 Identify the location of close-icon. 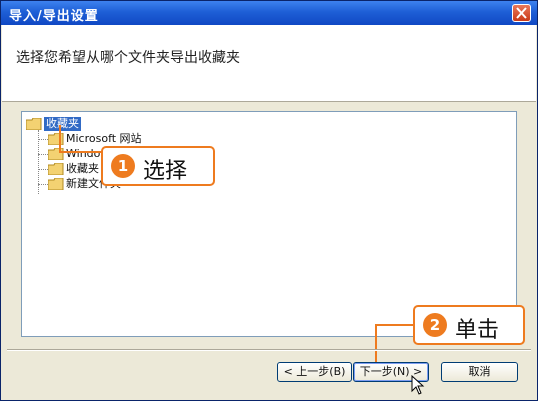
(521, 13).